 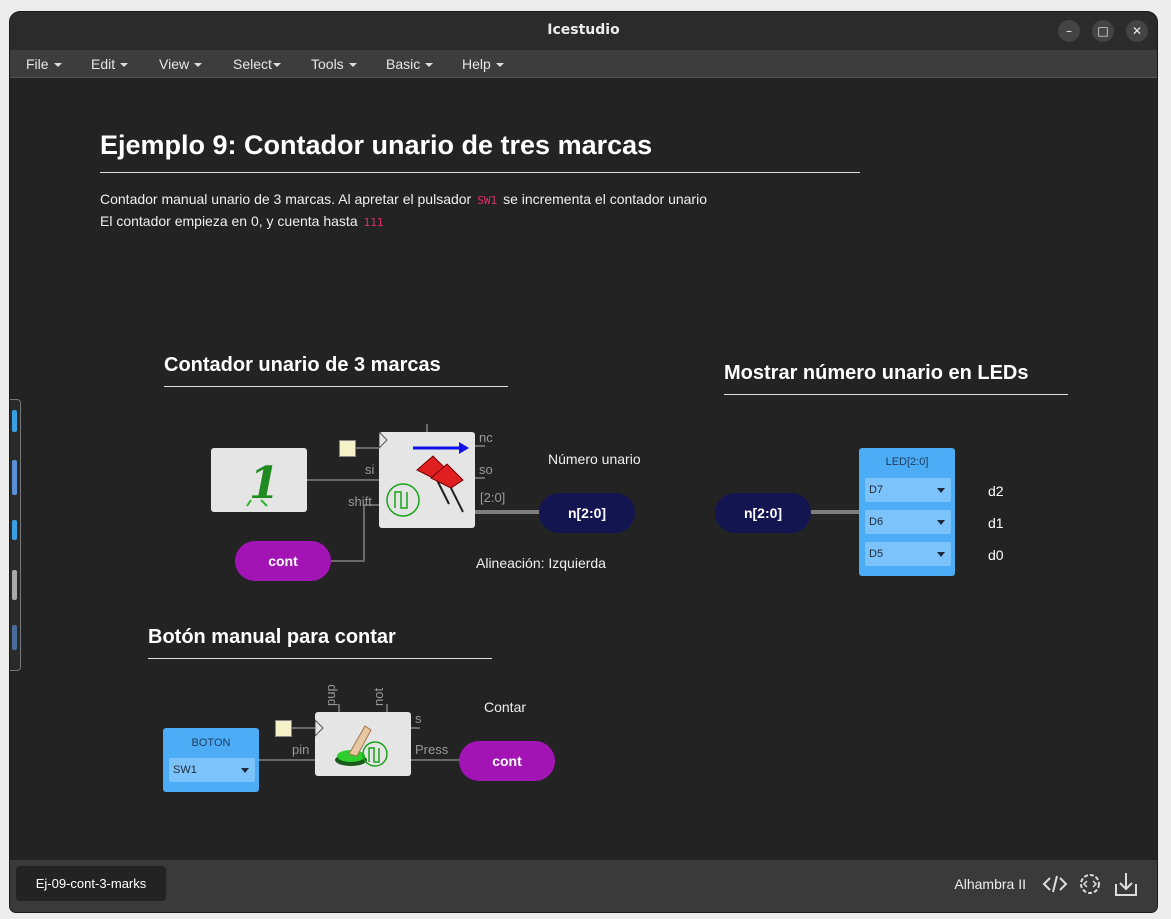 I want to click on port-not-label: not, so click(x=378, y=696).